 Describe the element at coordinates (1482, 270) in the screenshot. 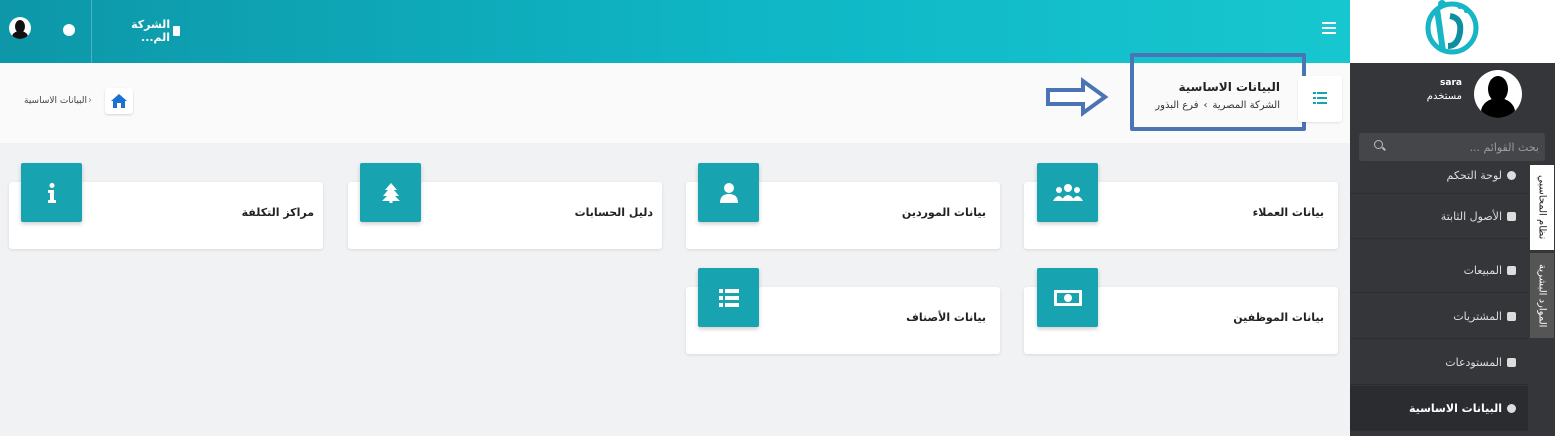

I see `sidebar-item-label: المبيعات` at that location.